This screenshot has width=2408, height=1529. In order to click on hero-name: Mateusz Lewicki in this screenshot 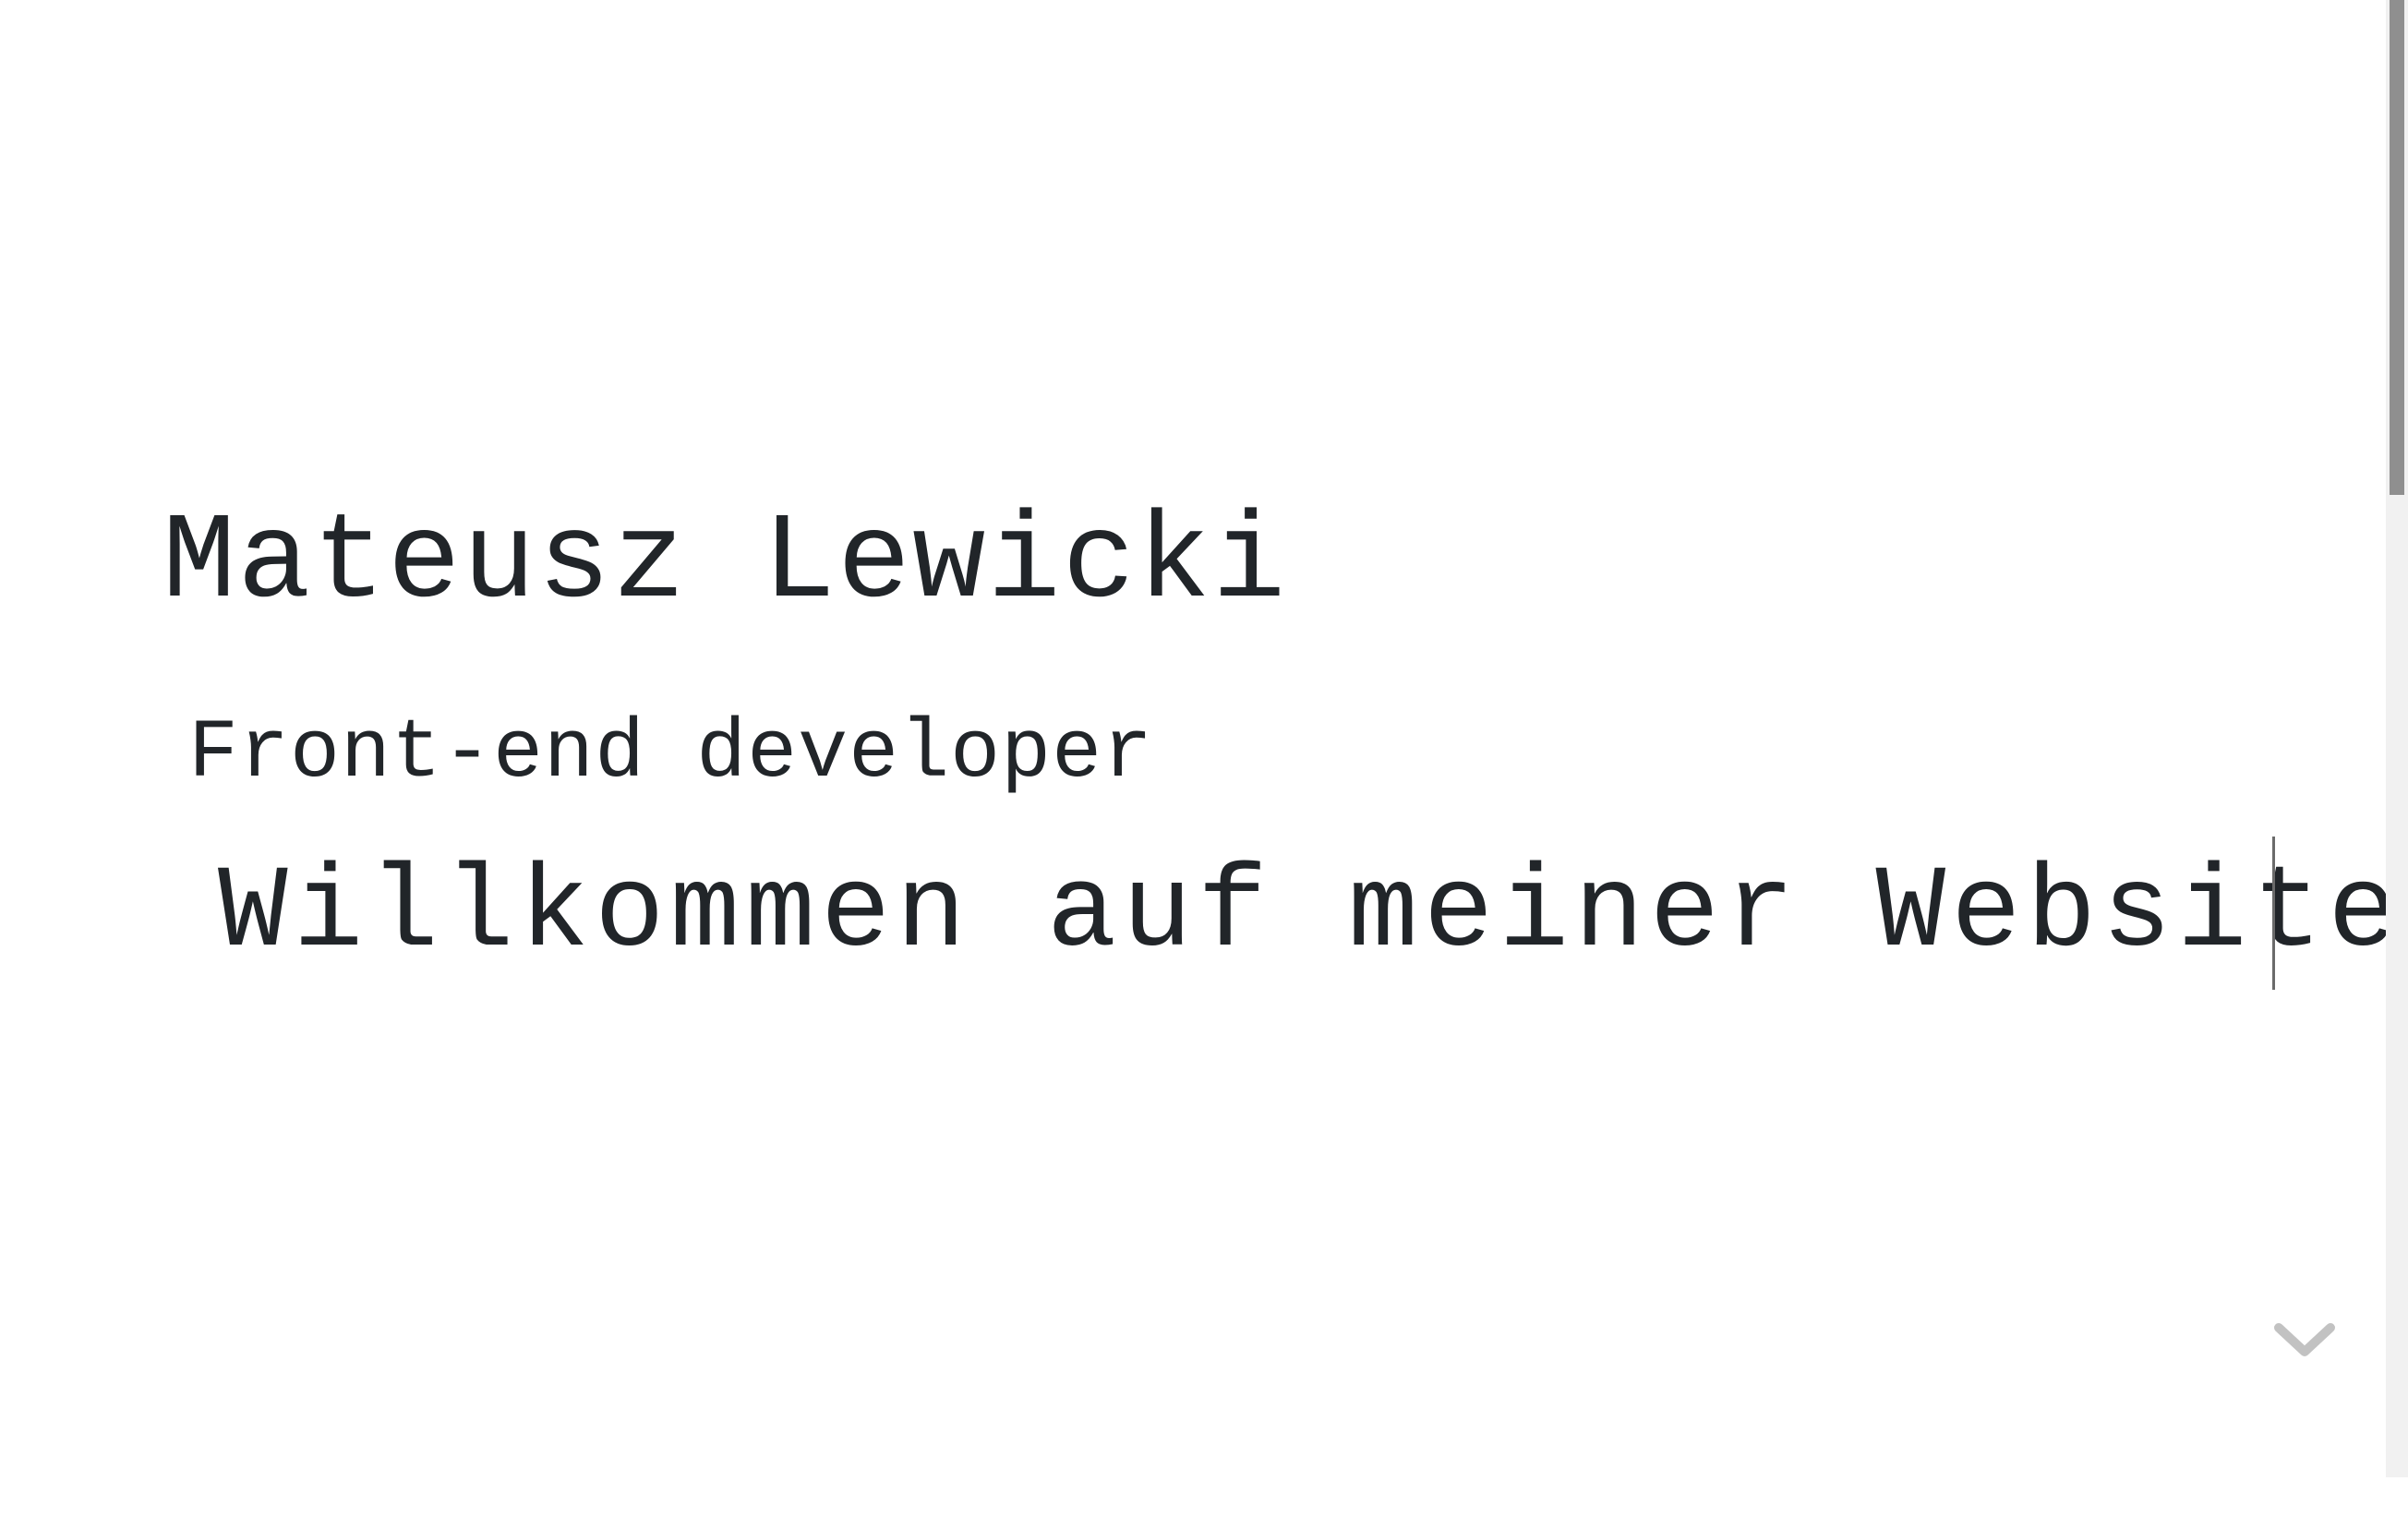, I will do `click(725, 563)`.